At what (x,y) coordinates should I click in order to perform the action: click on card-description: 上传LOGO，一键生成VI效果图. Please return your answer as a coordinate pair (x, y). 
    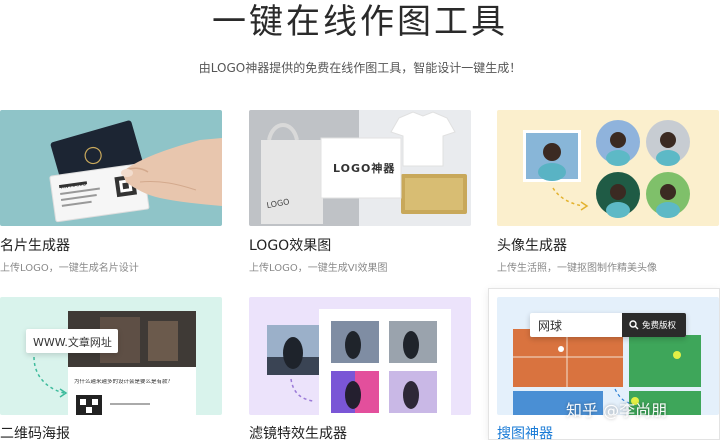
    Looking at the image, I should click on (318, 268).